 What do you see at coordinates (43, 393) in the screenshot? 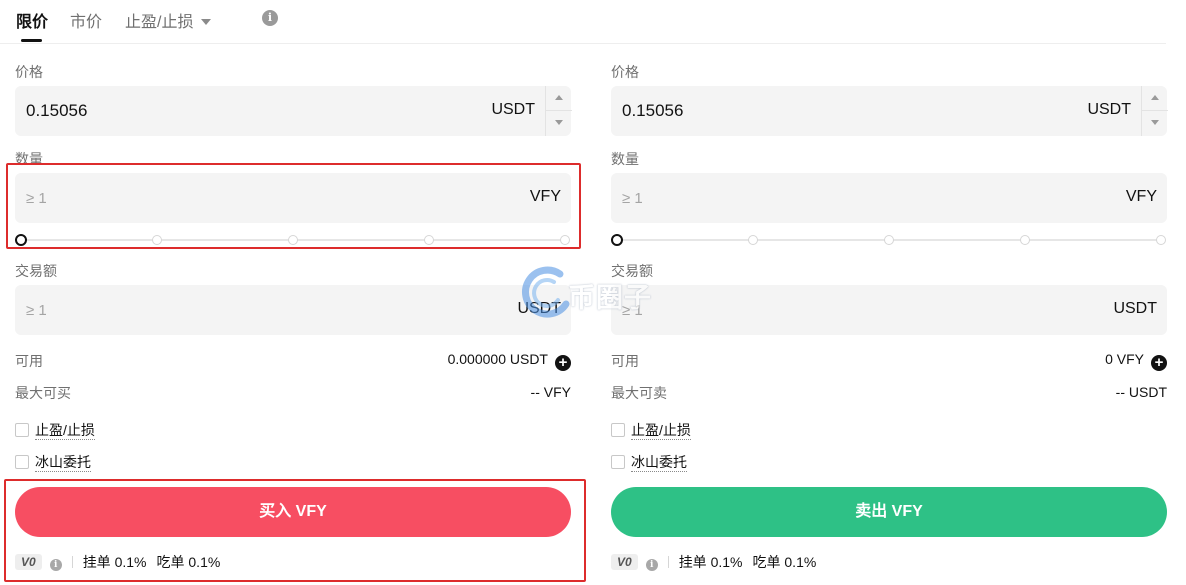
I see `max-buy-label: 最大可买` at bounding box center [43, 393].